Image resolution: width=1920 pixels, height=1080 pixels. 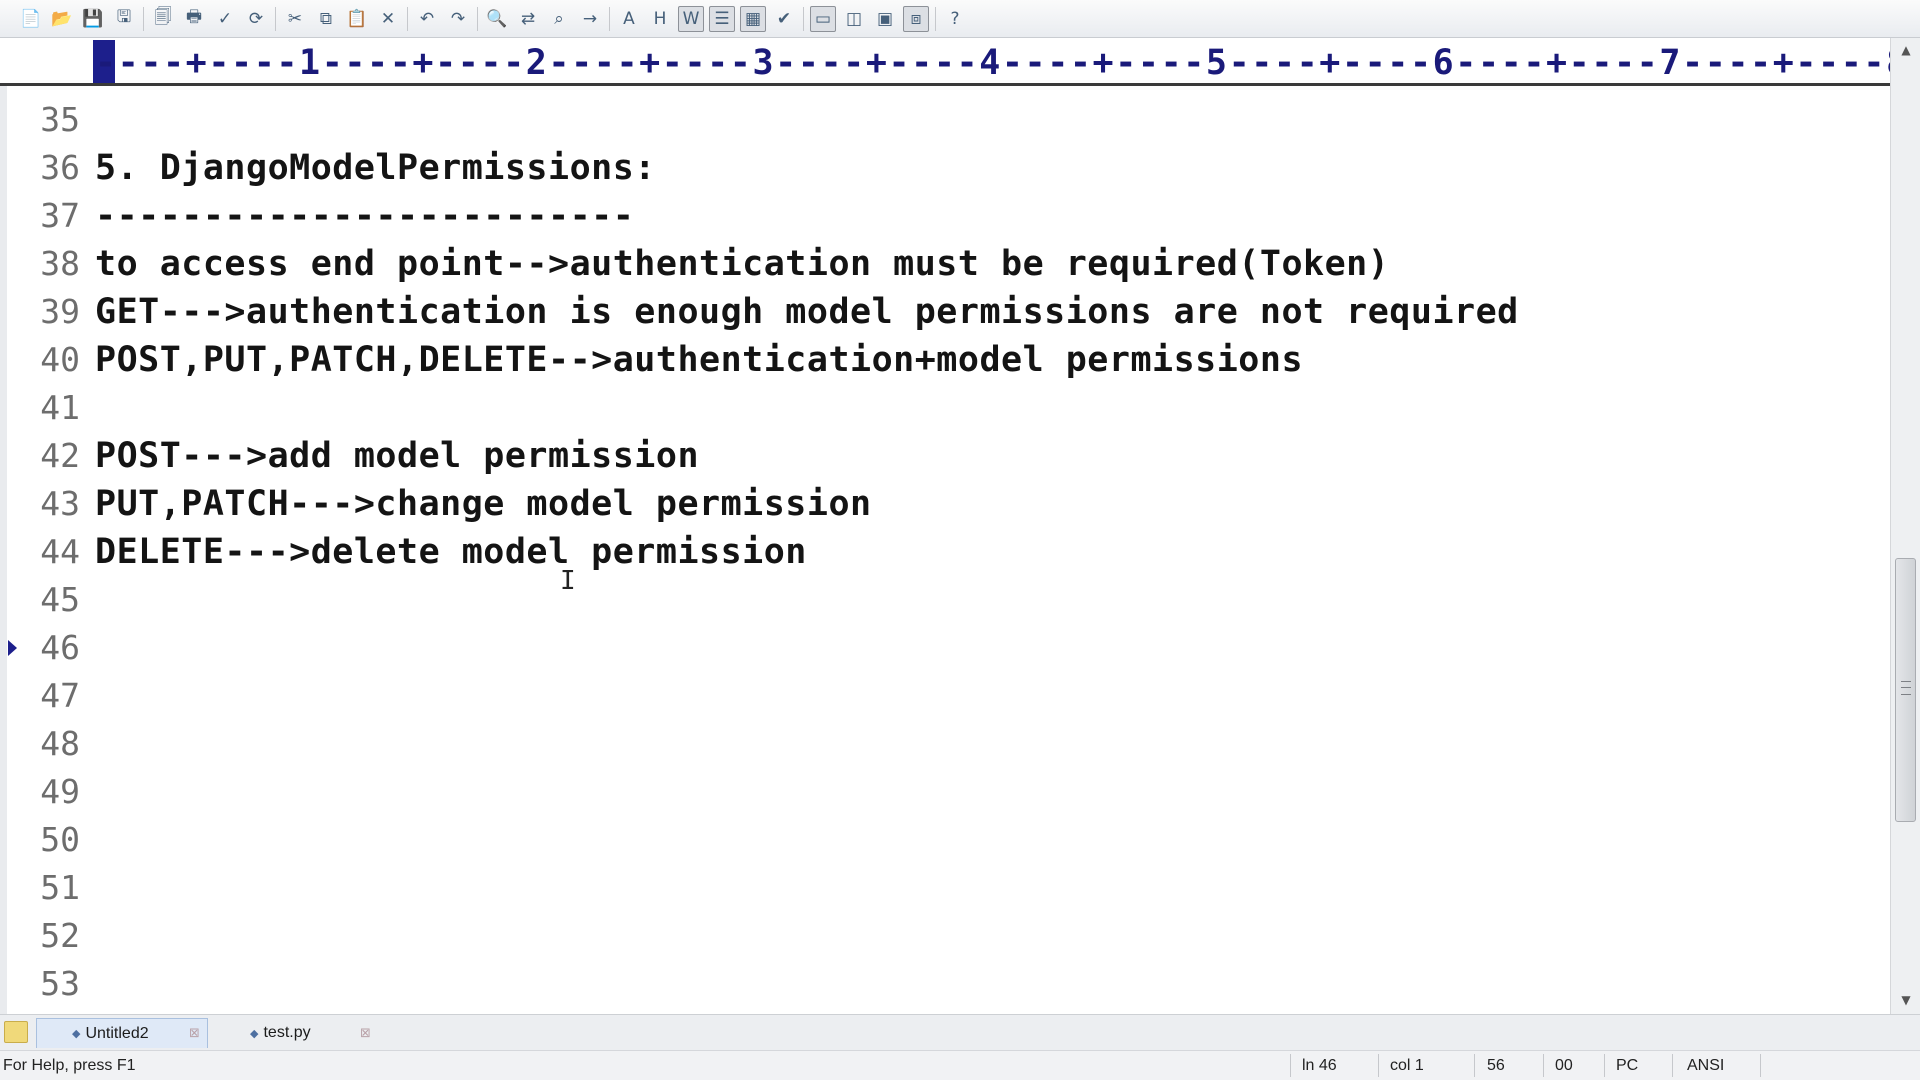 What do you see at coordinates (60, 551) in the screenshot?
I see `line-number: 44` at bounding box center [60, 551].